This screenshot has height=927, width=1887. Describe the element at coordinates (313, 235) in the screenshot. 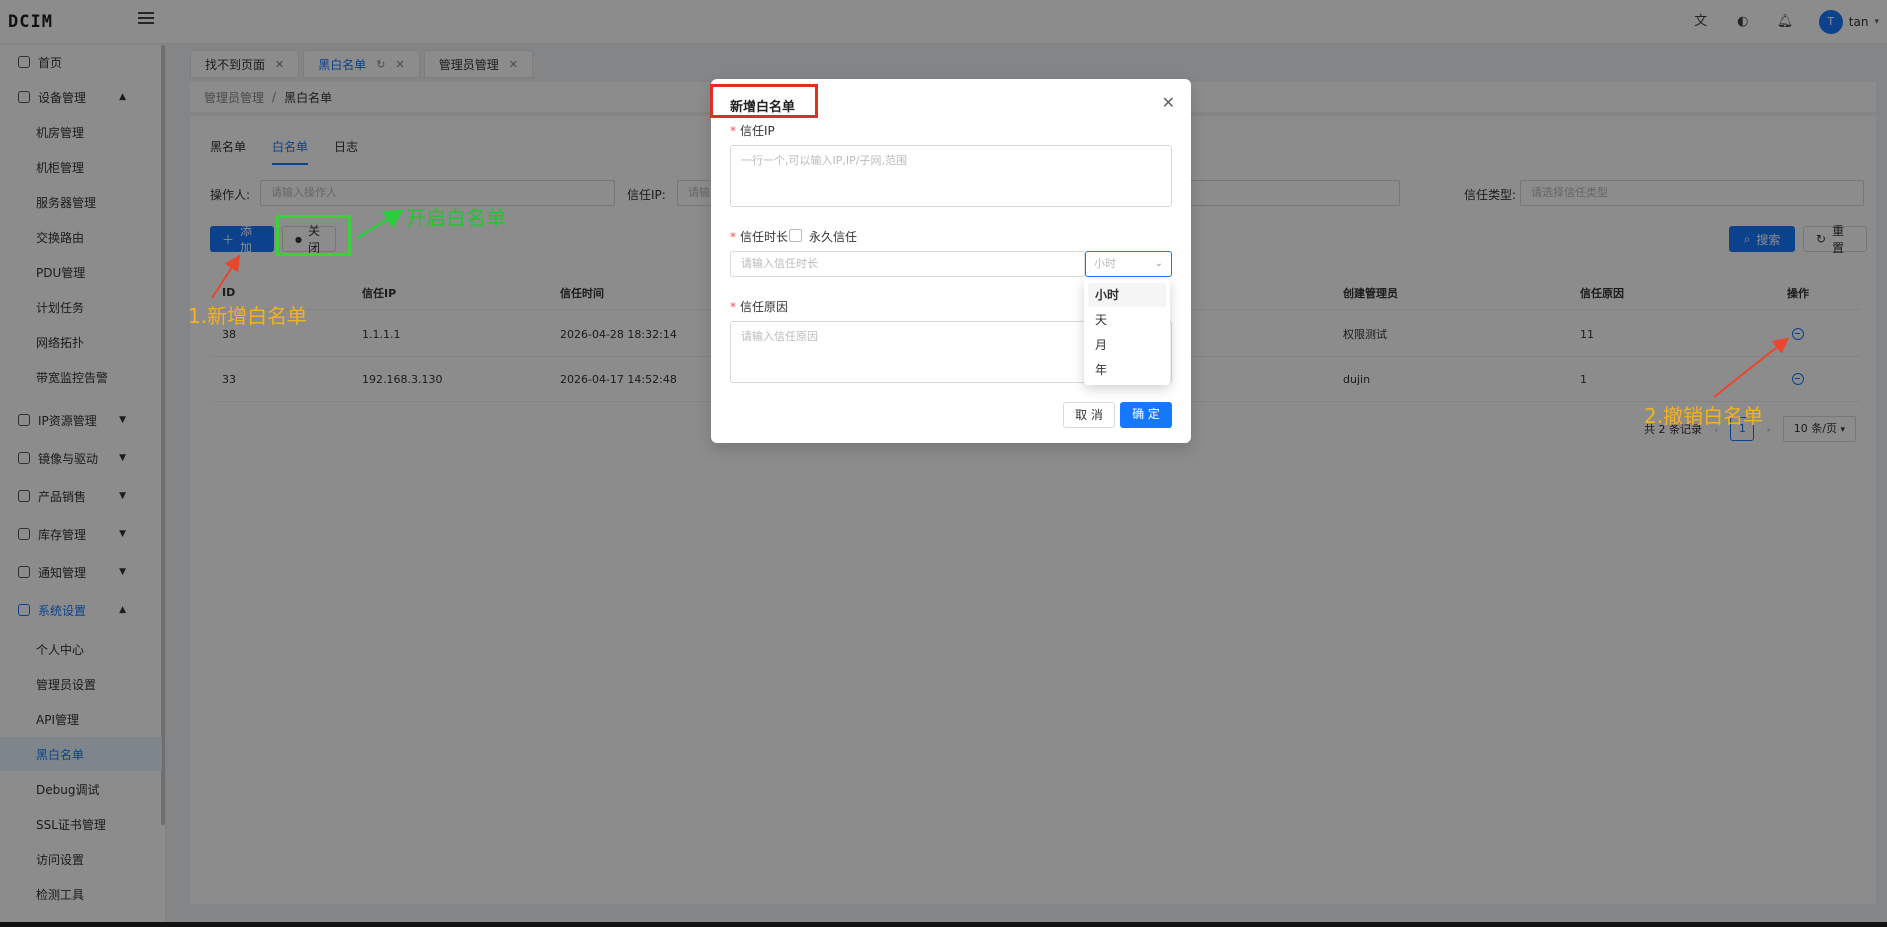

I see `toggle-highlight-box` at that location.